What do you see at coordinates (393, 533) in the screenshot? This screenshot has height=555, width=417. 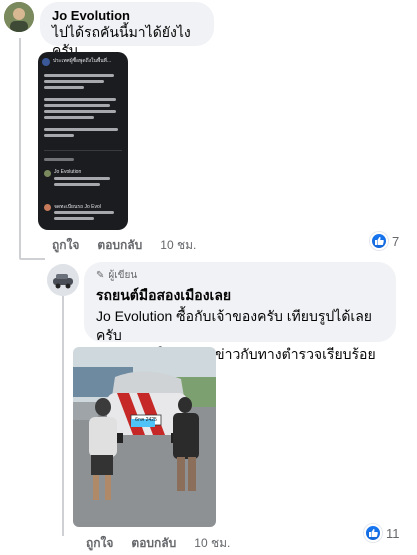 I see `reaction-count: 11` at bounding box center [393, 533].